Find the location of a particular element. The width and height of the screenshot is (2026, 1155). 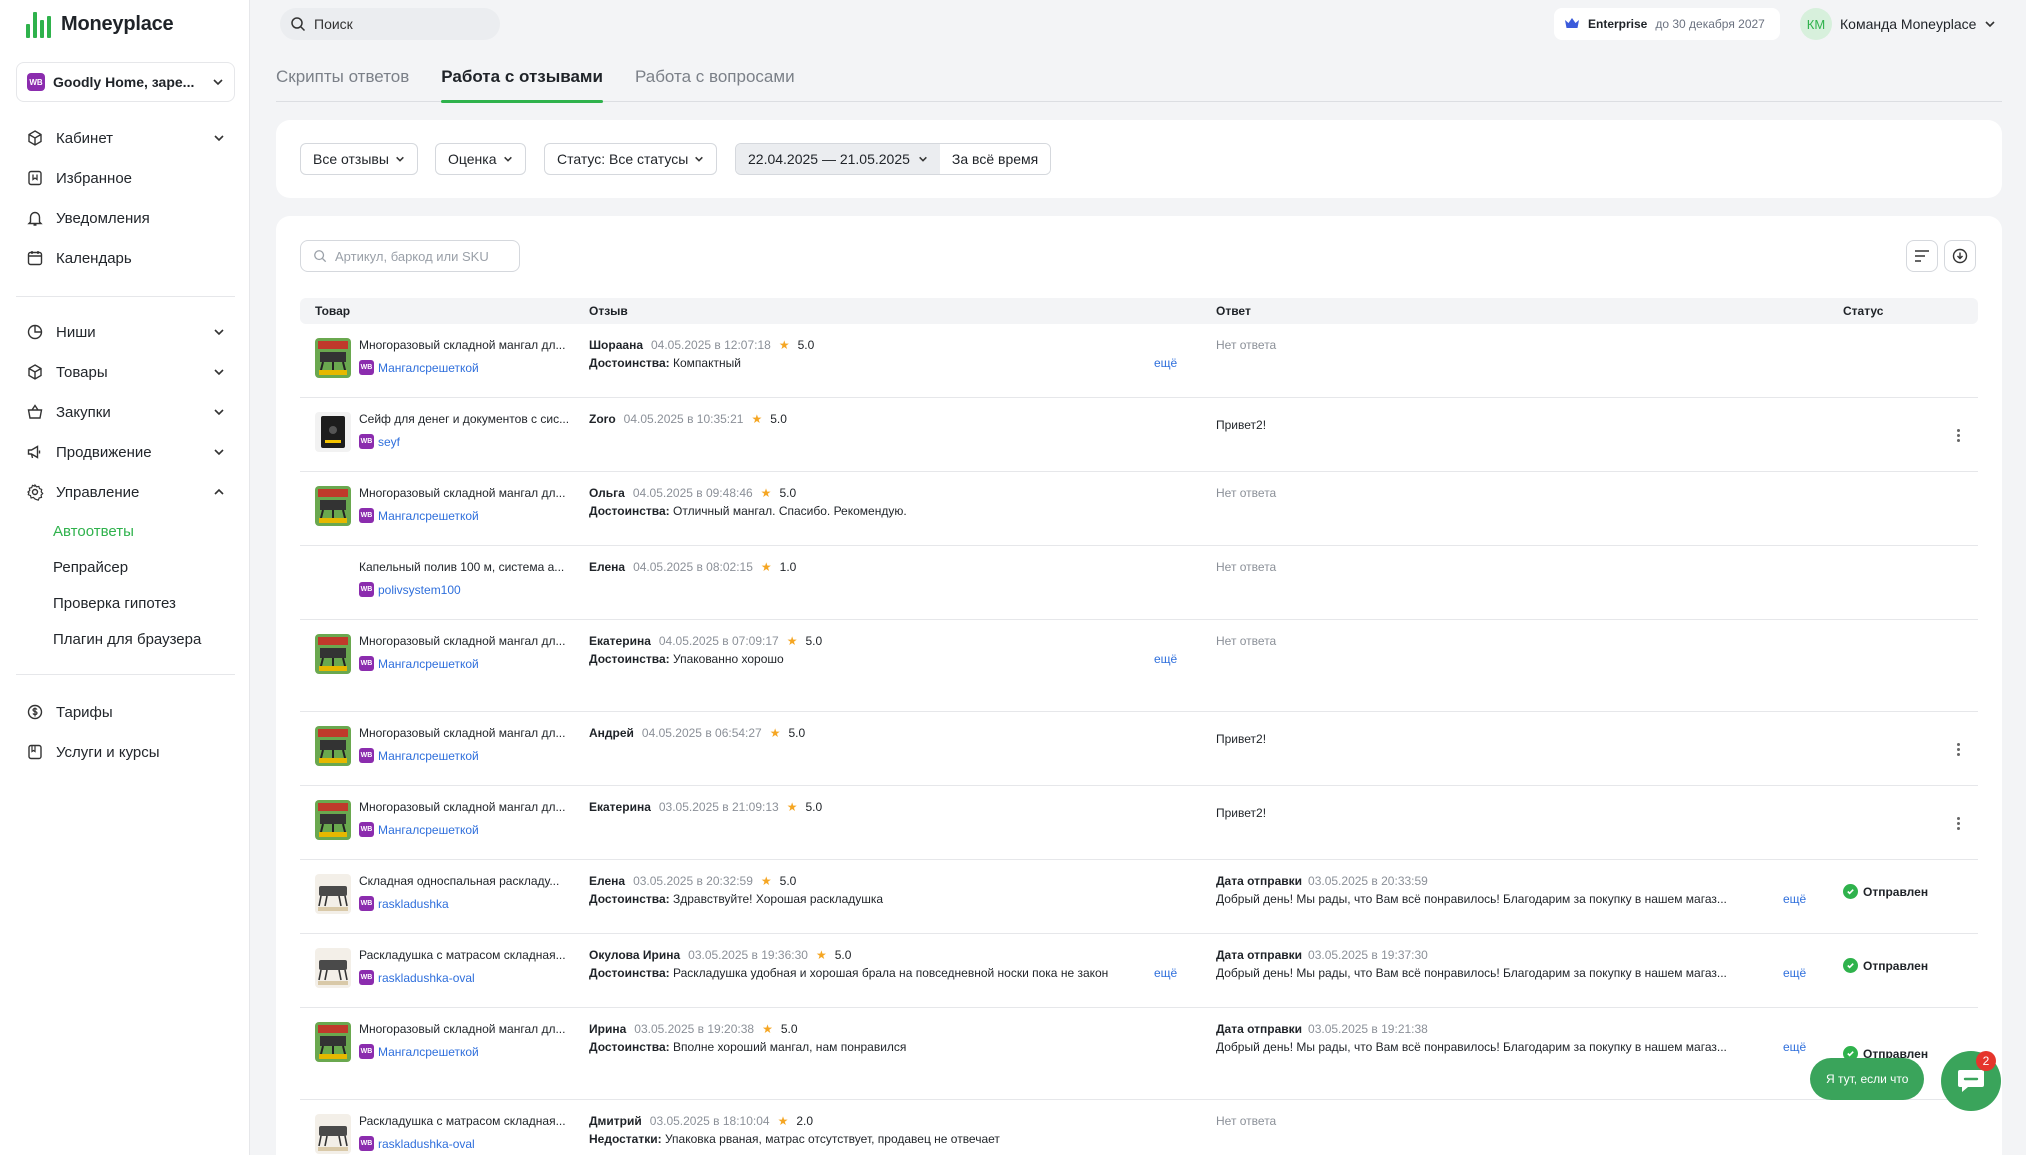

sidebar-item-notifications: Уведомления is located at coordinates (125, 218).